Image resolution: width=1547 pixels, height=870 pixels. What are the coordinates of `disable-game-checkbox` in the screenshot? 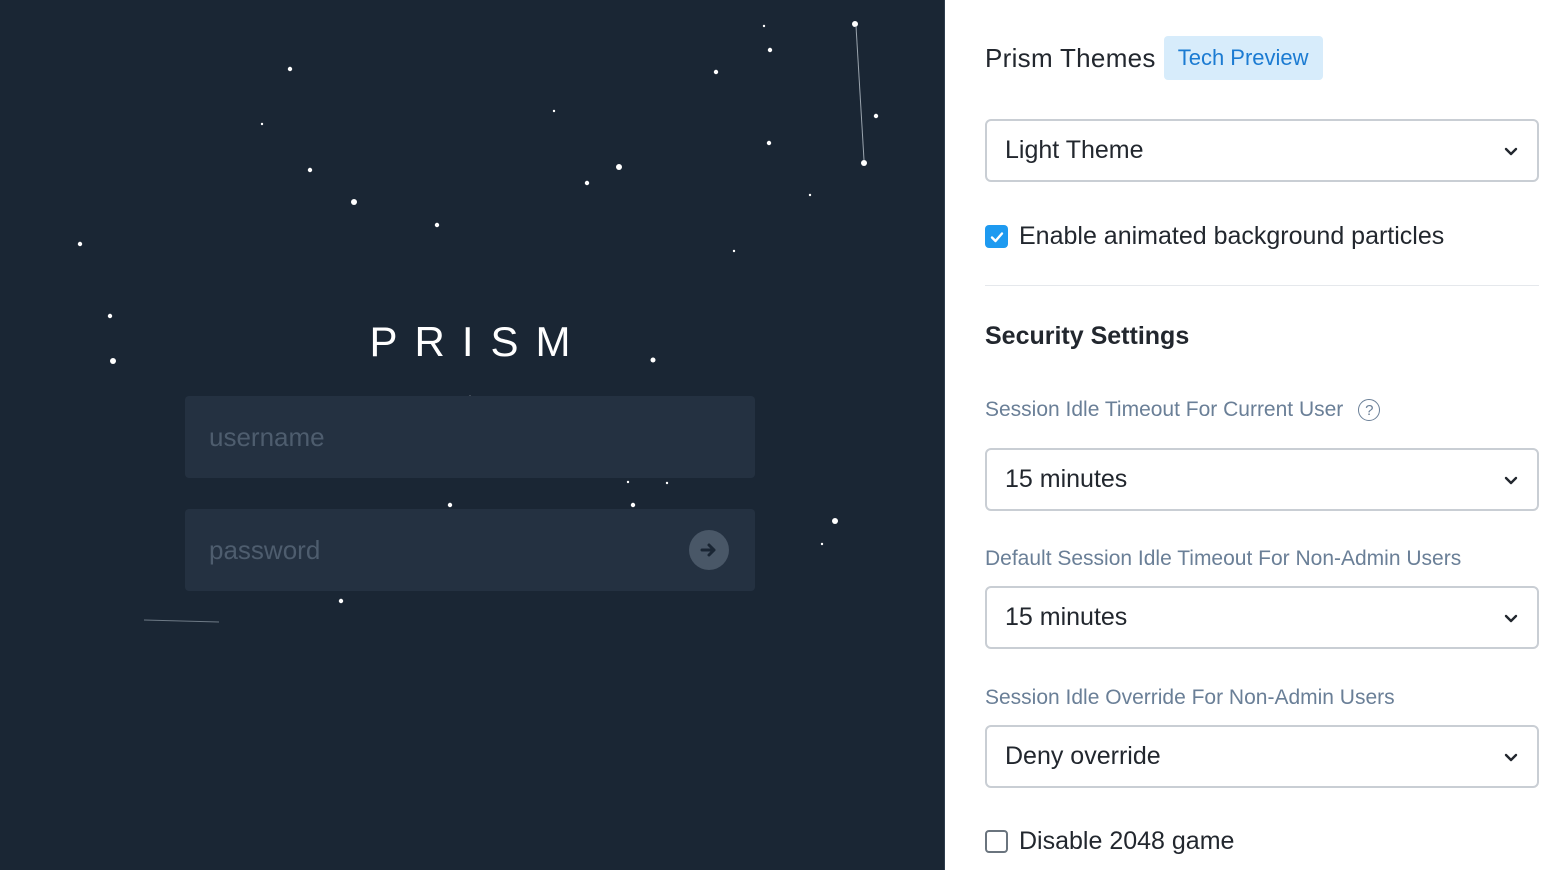 It's located at (996, 841).